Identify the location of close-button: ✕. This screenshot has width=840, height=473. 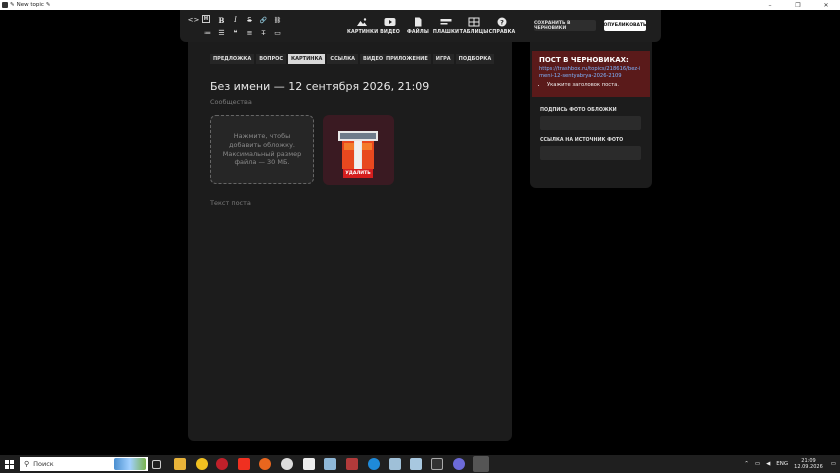
(826, 5).